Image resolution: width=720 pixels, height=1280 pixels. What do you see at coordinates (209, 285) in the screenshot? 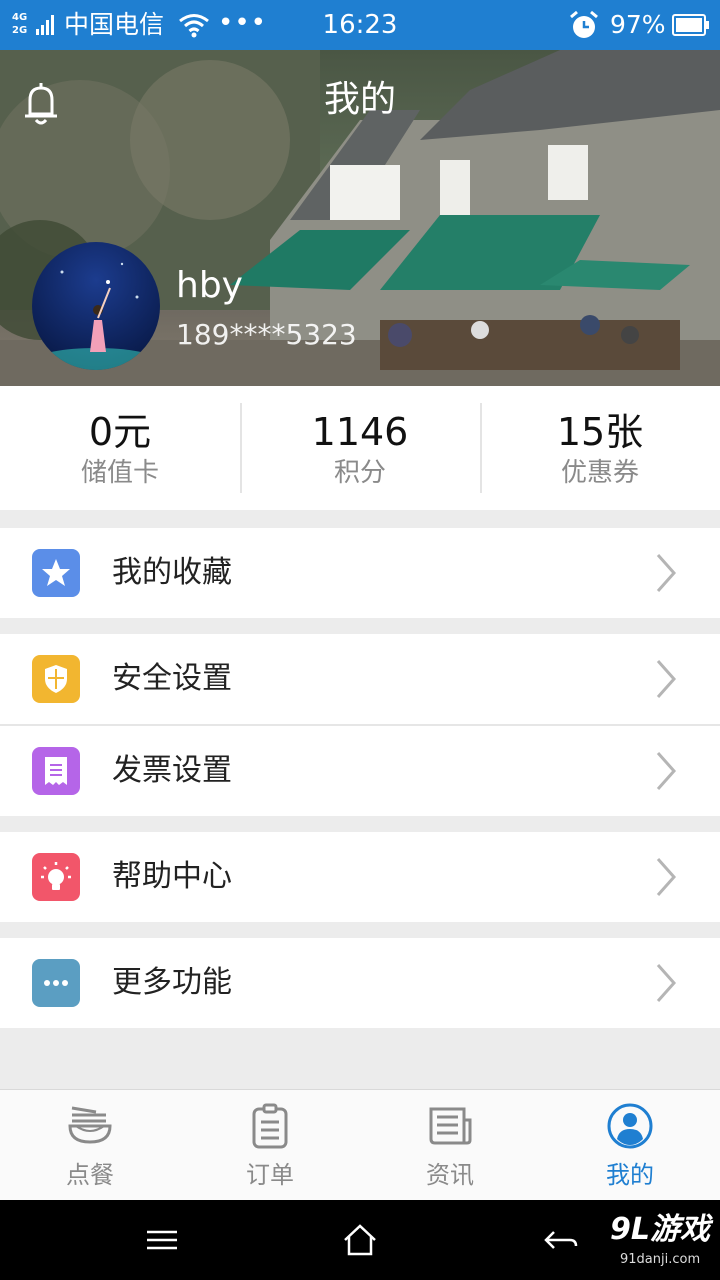
I see `username: hby` at bounding box center [209, 285].